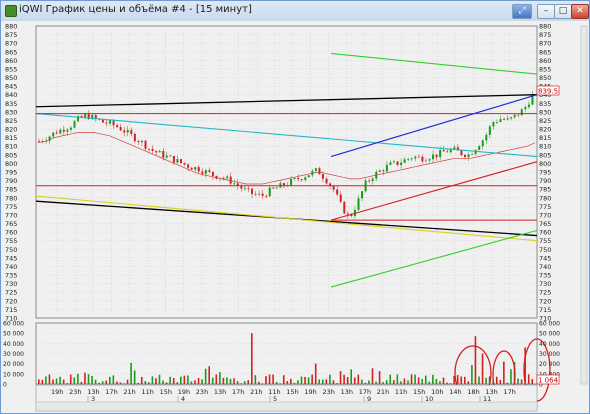 The width and height of the screenshot is (590, 414). I want to click on pin-button: ⤢, so click(522, 11).